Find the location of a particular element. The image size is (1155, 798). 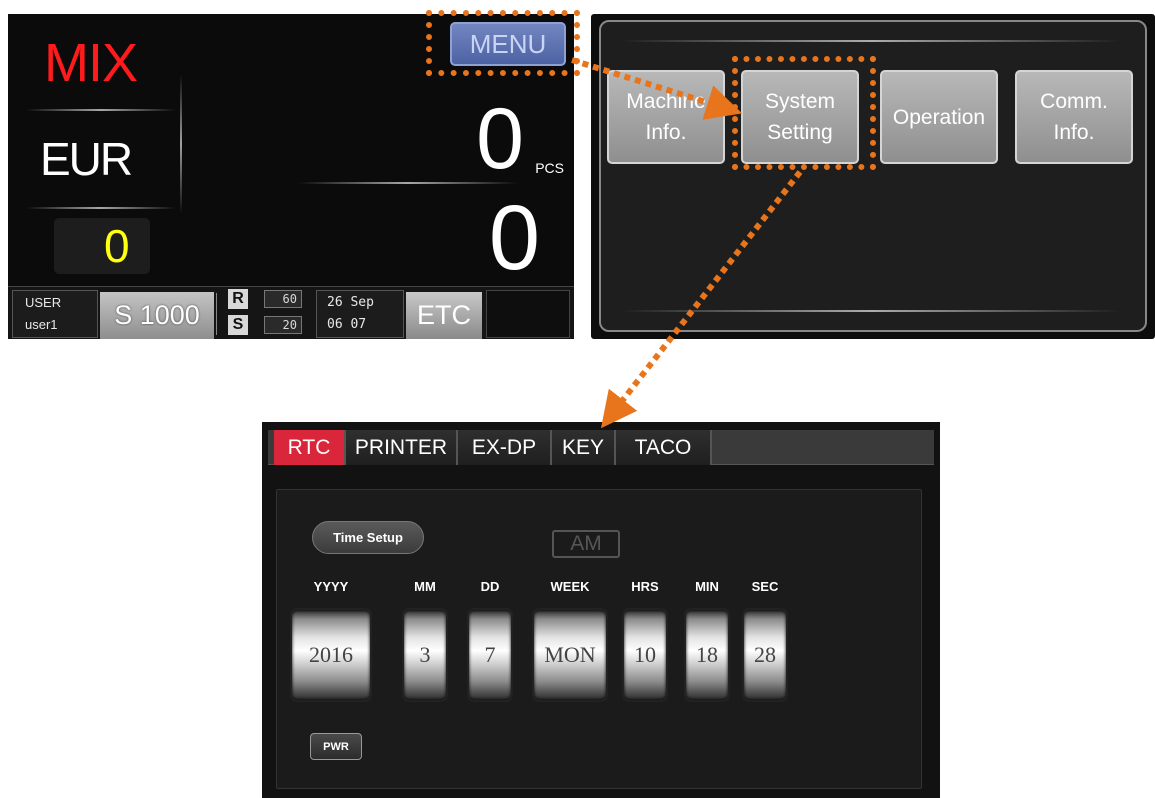

flow-arrows is located at coordinates (687, 243).